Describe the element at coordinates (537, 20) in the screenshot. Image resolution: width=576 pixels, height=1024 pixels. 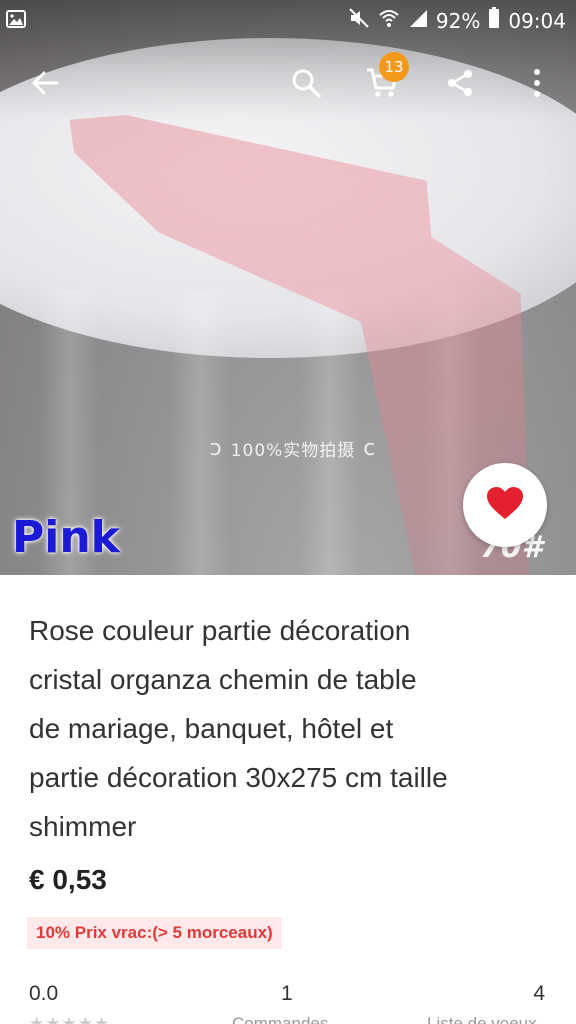
I see `clock: 09:04` at that location.